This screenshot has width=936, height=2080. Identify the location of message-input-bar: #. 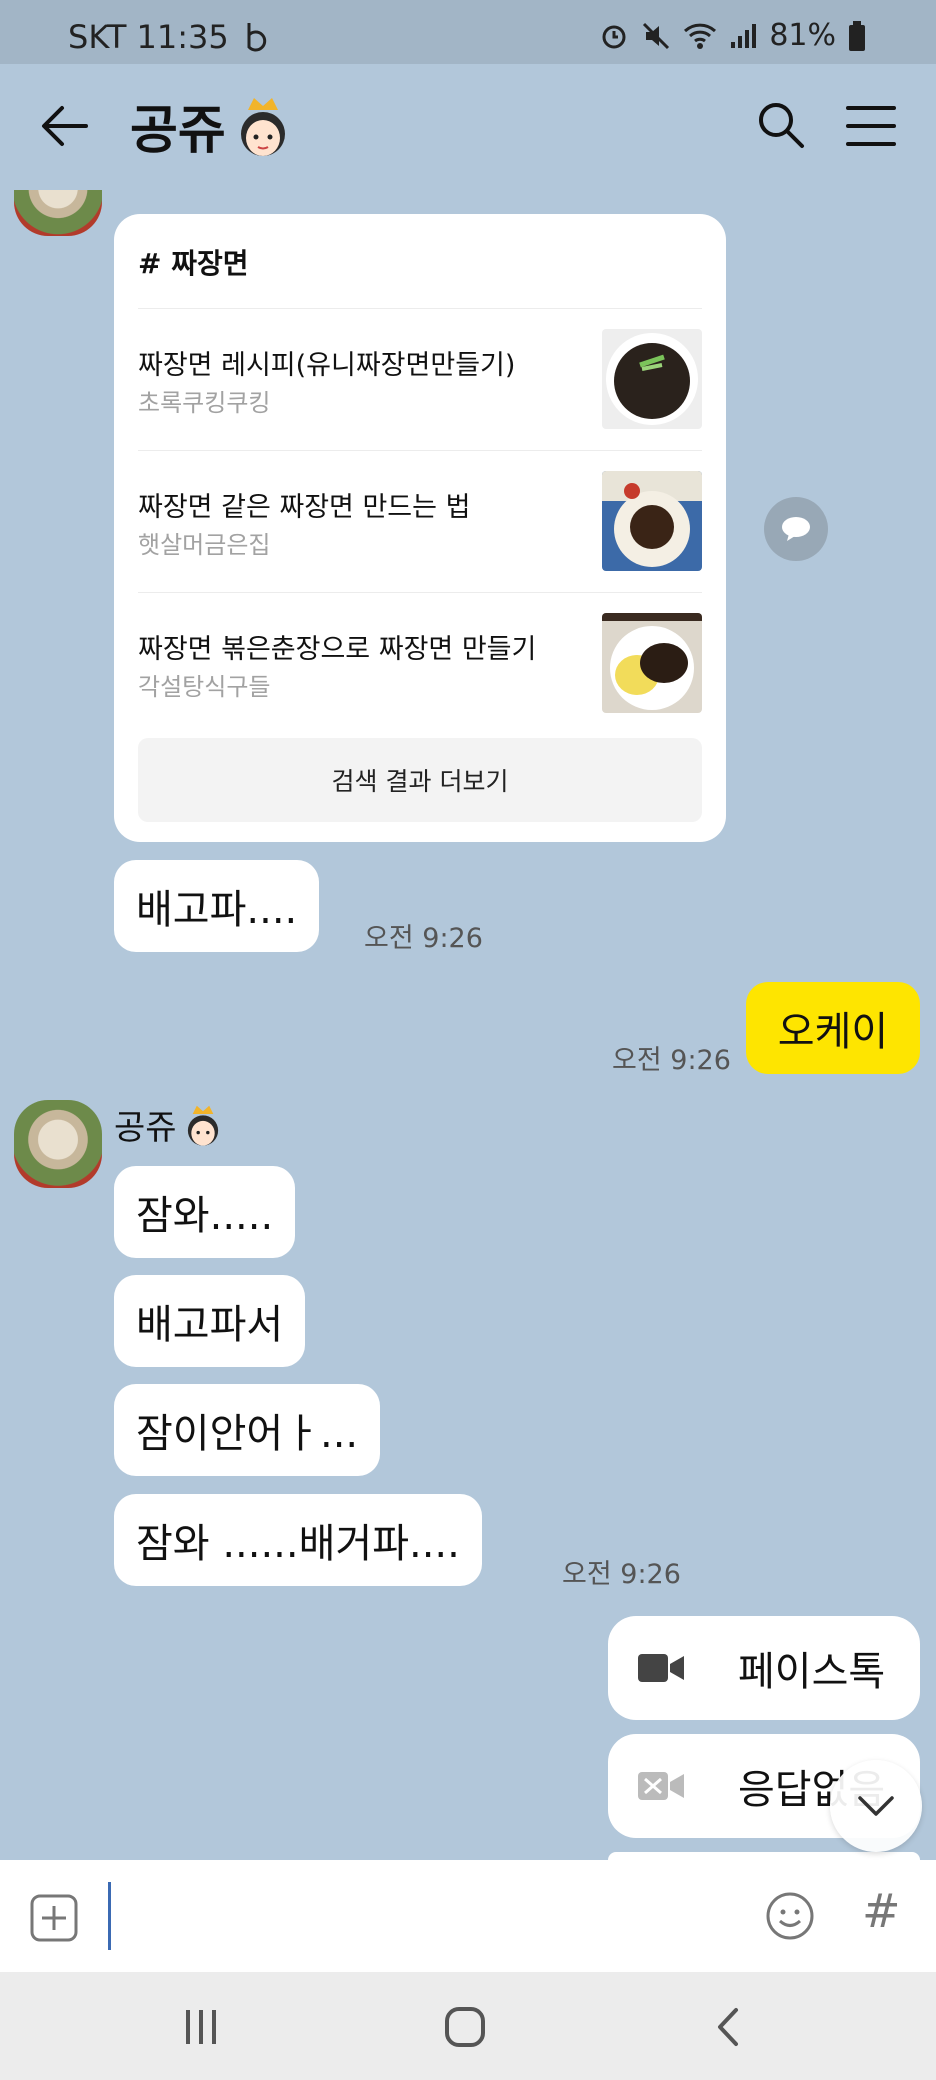
(468, 1916).